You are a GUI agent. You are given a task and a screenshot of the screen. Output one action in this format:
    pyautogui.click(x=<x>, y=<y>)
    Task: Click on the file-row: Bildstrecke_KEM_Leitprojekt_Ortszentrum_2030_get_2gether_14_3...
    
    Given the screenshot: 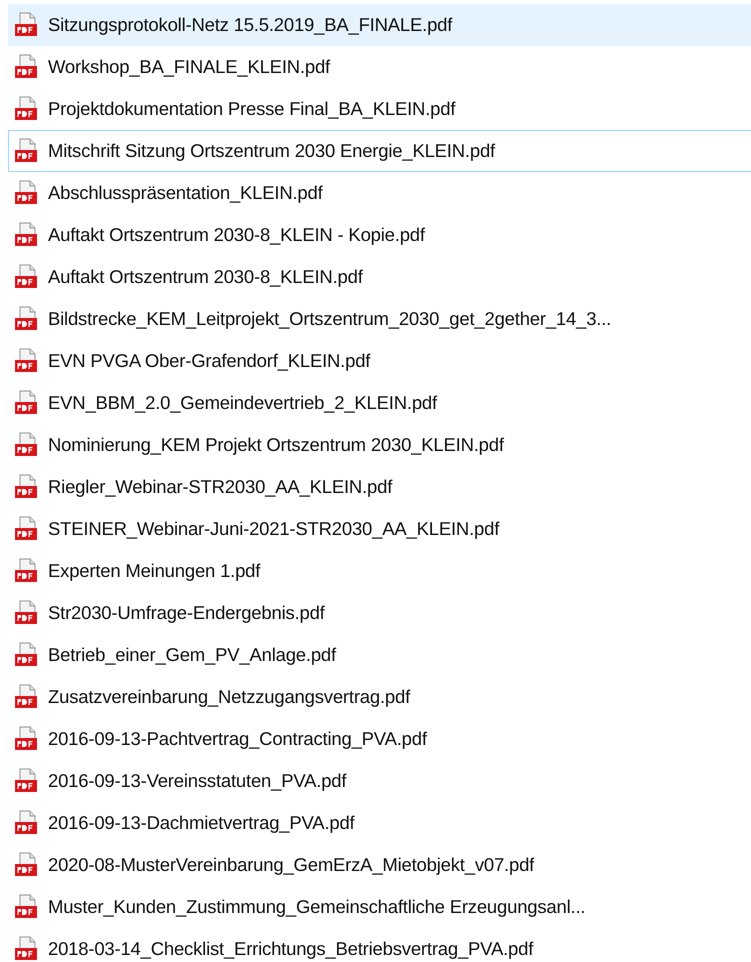 What is the action you would take?
    pyautogui.click(x=379, y=319)
    